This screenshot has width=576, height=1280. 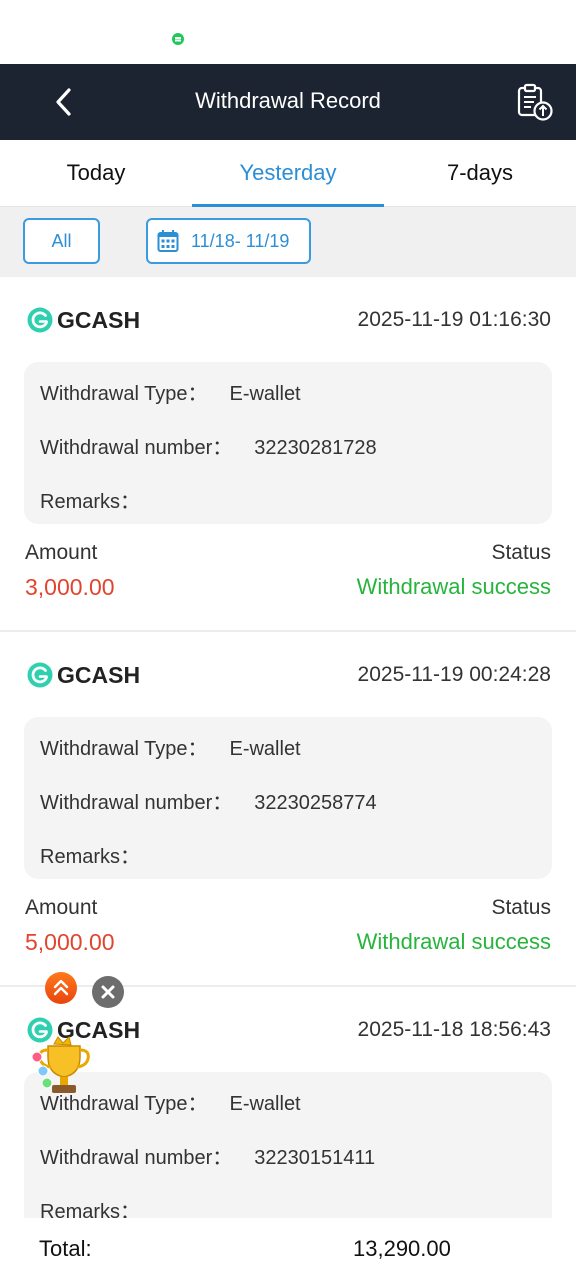 What do you see at coordinates (288, 32) in the screenshot?
I see `status-bar` at bounding box center [288, 32].